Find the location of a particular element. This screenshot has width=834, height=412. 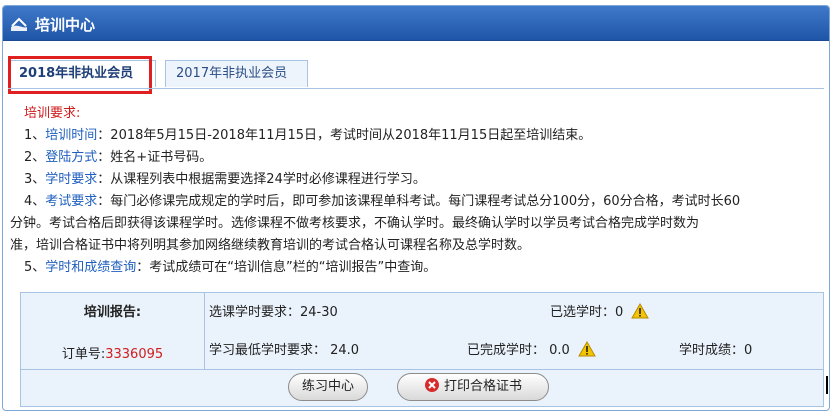

app-logo-icon is located at coordinates (19, 24).